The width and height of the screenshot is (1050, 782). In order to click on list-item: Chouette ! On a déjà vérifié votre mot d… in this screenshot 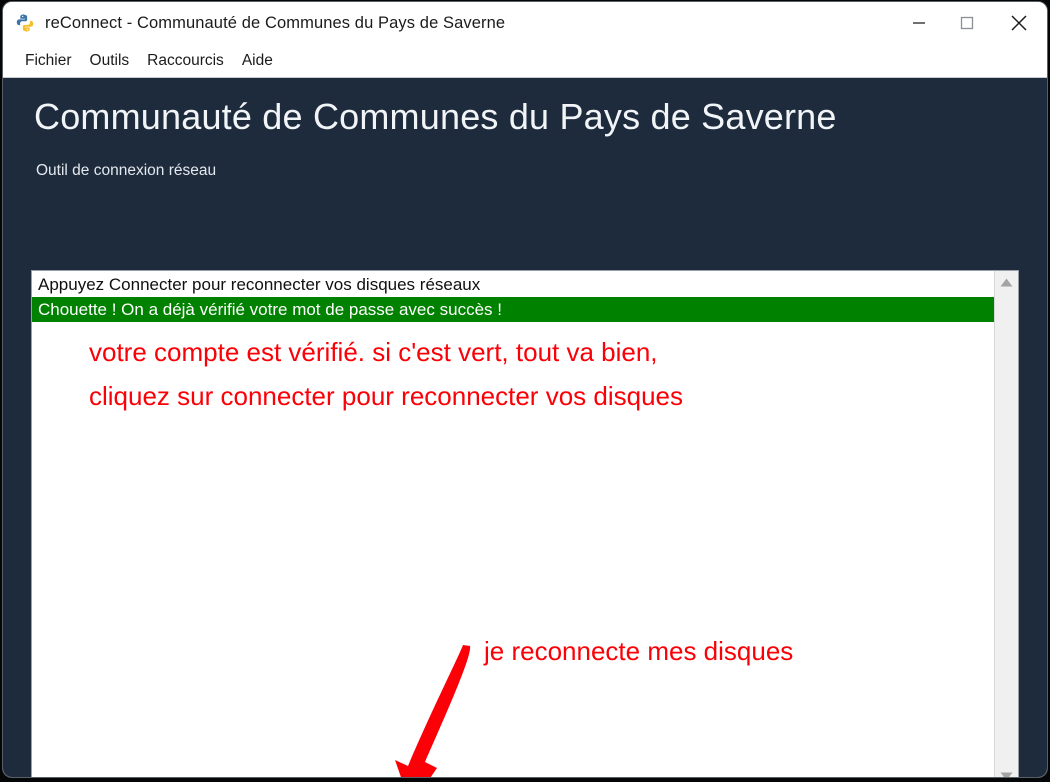, I will do `click(513, 309)`.